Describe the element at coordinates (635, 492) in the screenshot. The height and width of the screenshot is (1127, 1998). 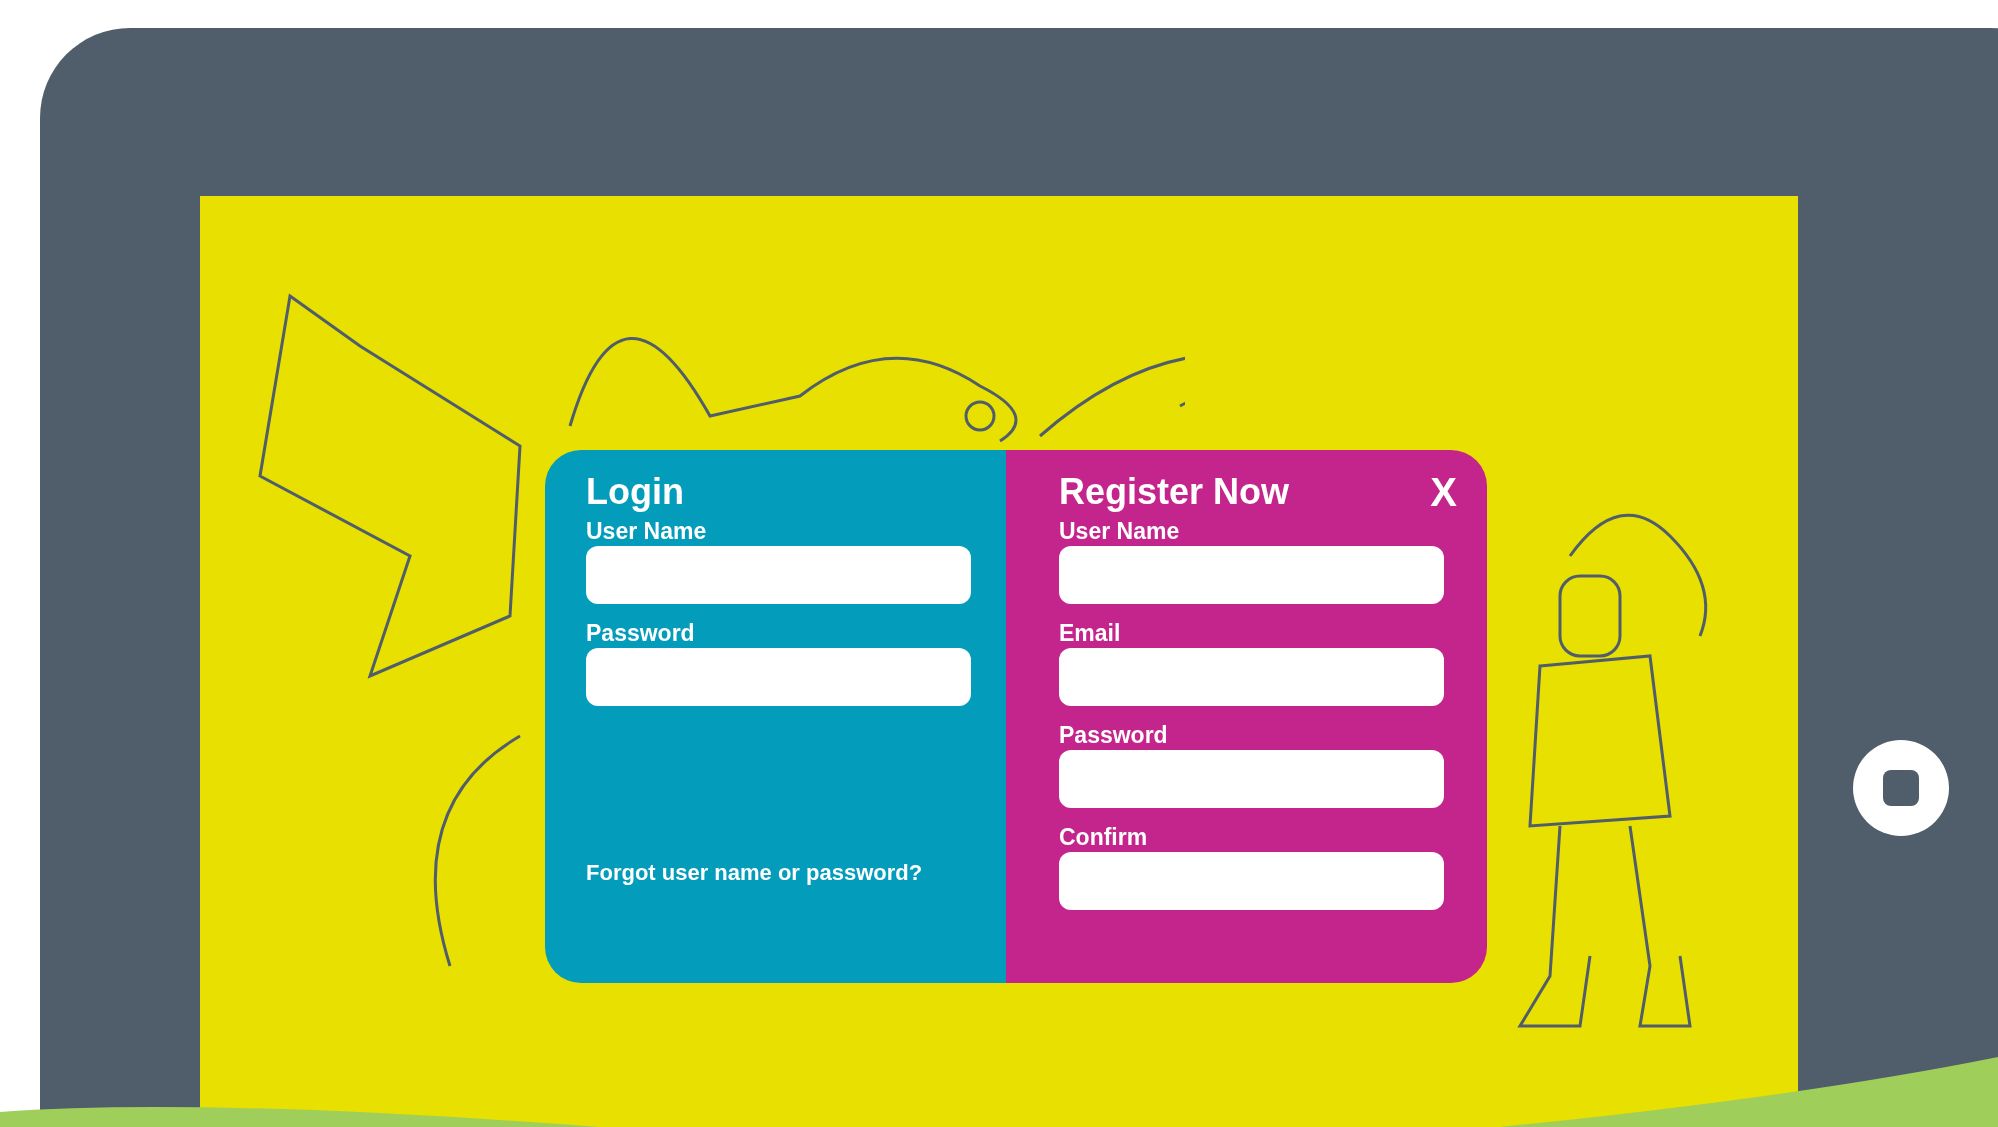
I see `login-title: Login` at that location.